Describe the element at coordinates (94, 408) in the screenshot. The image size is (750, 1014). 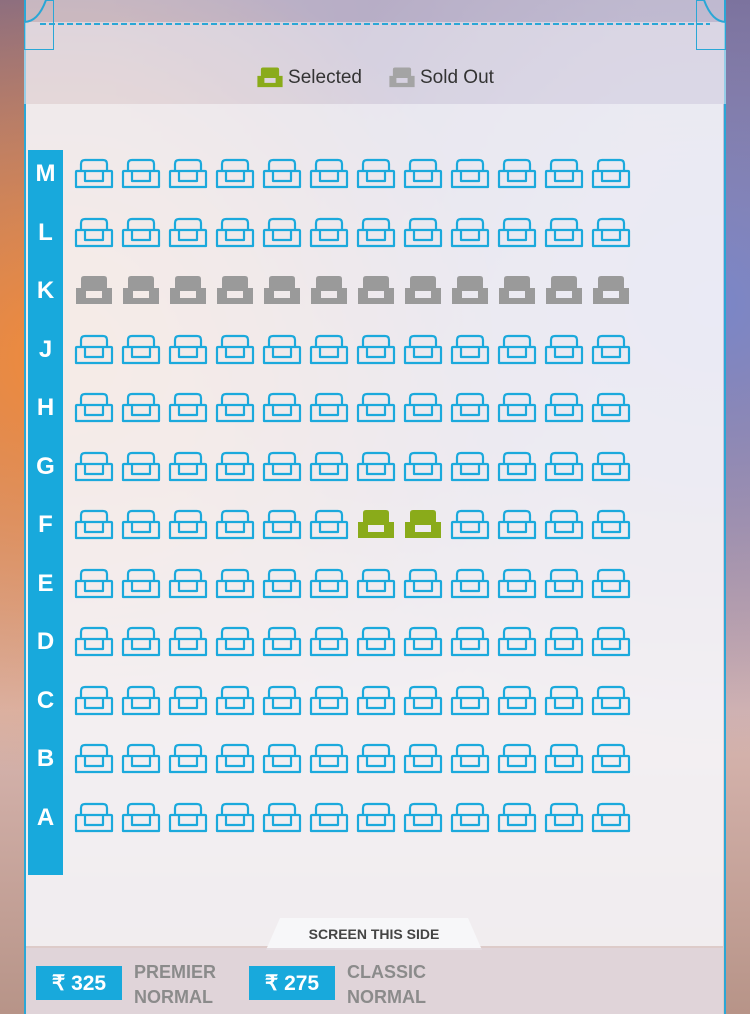
I see `seat-h-1-available` at that location.